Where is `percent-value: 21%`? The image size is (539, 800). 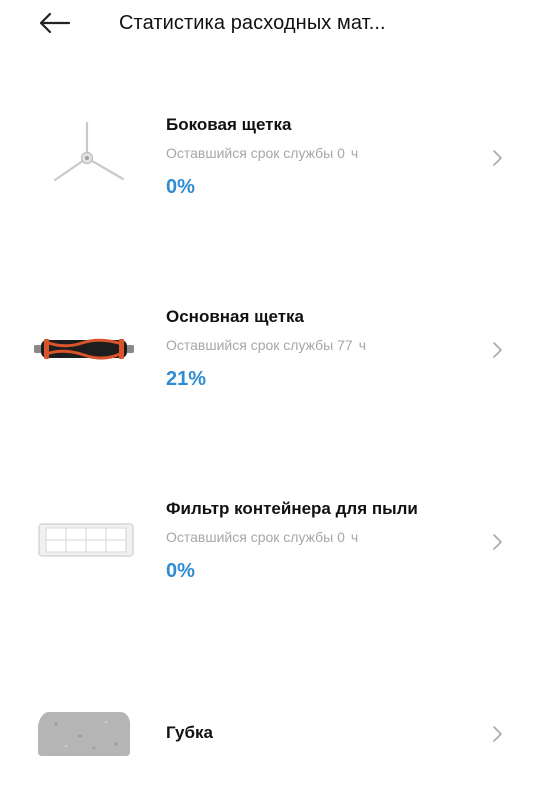 percent-value: 21% is located at coordinates (186, 379).